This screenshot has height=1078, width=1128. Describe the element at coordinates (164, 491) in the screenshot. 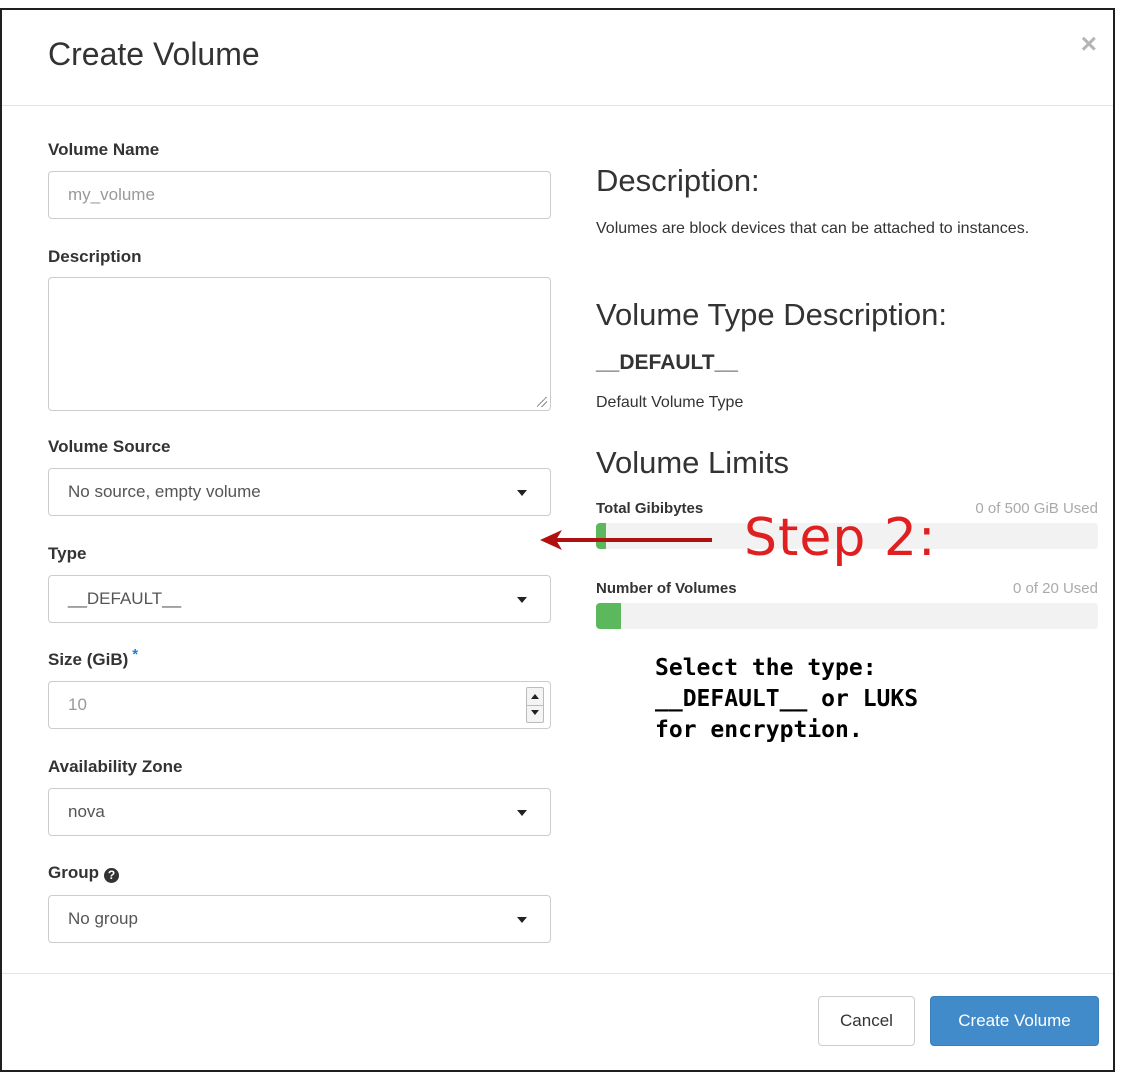

I see `volume-source-value: No source, empty volume` at that location.